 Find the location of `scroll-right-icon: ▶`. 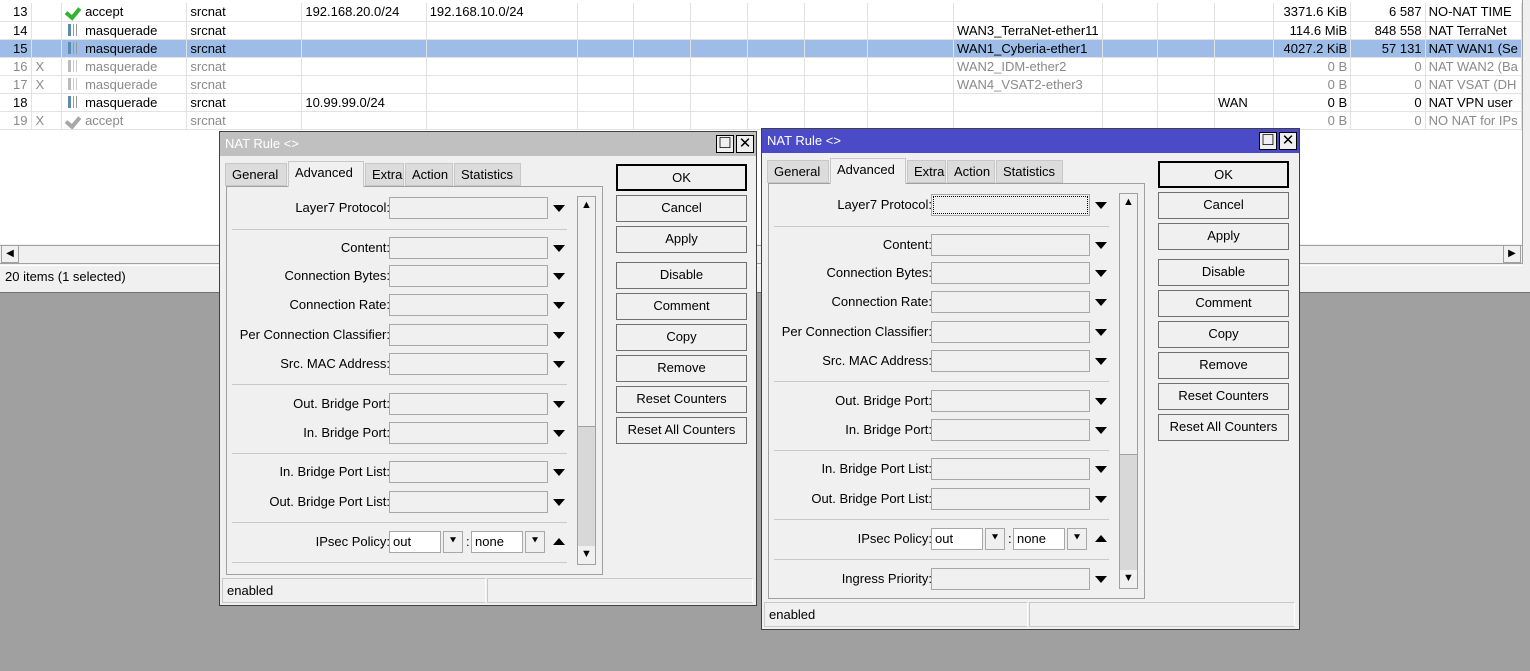

scroll-right-icon: ▶ is located at coordinates (1512, 254).